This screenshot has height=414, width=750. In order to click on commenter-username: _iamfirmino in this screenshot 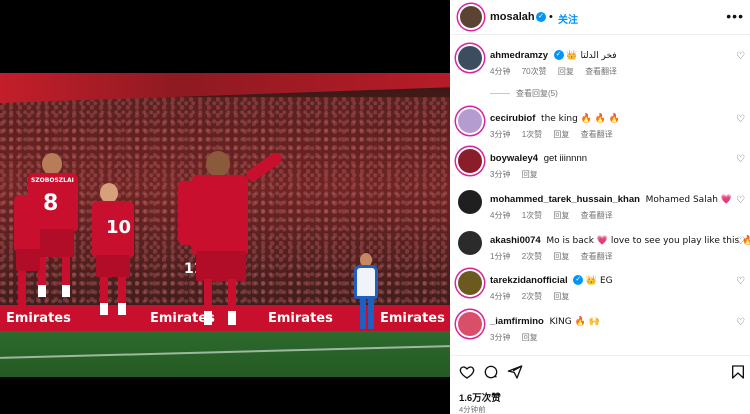, I will do `click(517, 321)`.